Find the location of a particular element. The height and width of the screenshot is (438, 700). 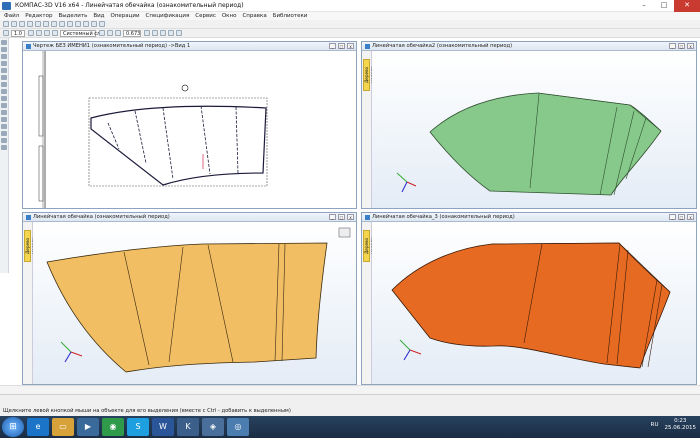

sheet-metal-icon is located at coordinates (4, 112).